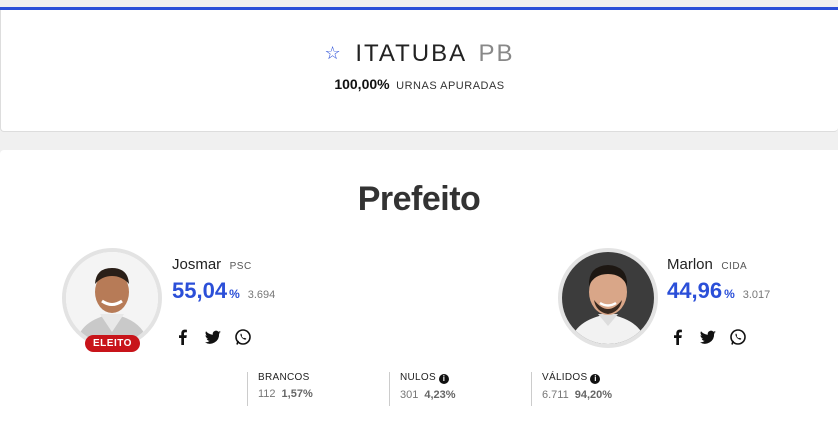  I want to click on stat-count: 301, so click(409, 395).